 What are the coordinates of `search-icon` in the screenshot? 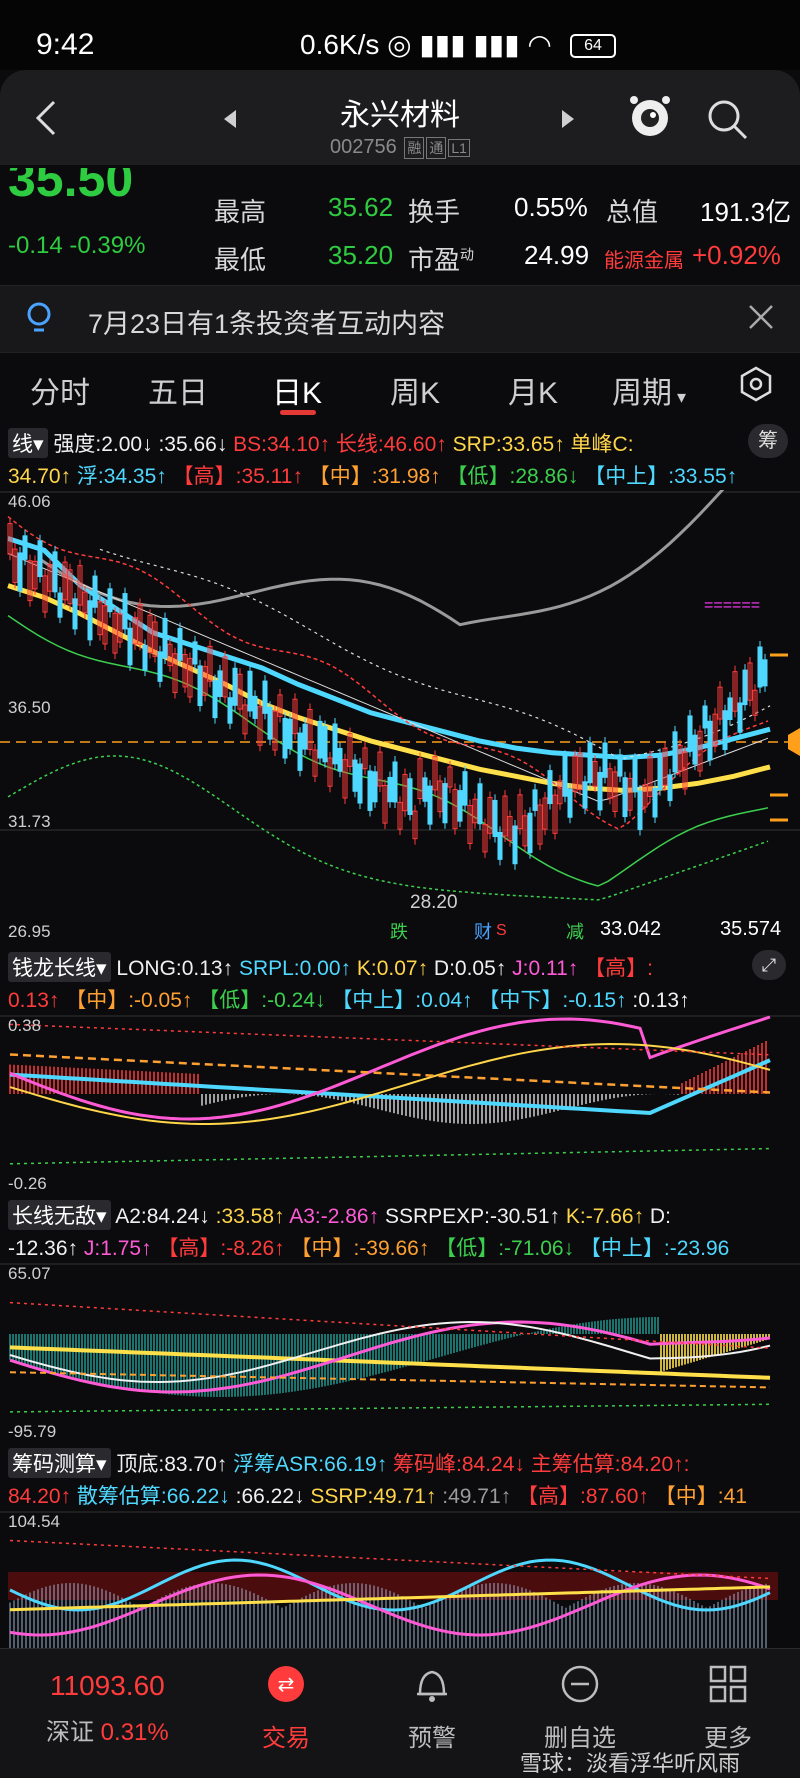 It's located at (728, 122).